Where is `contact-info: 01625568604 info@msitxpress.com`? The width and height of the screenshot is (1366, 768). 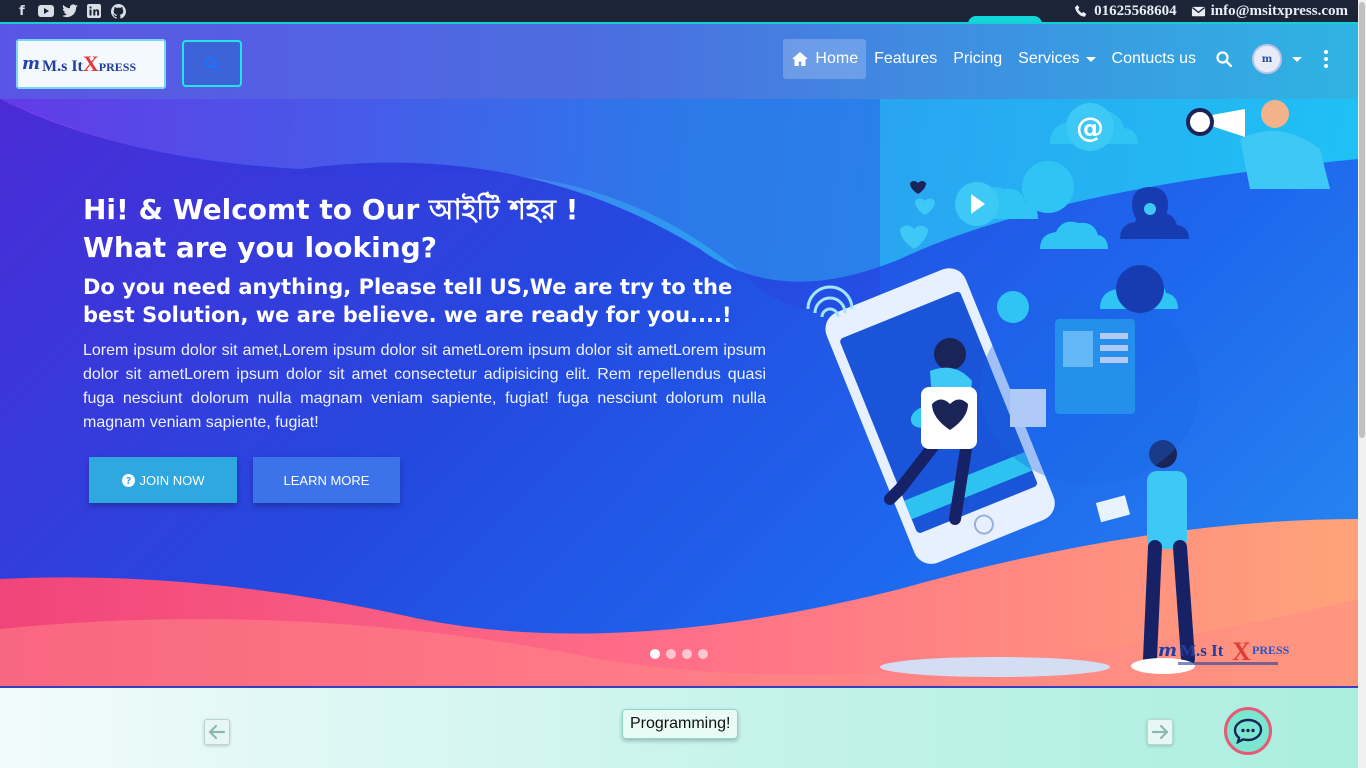 contact-info: 01625568604 info@msitxpress.com is located at coordinates (1211, 11).